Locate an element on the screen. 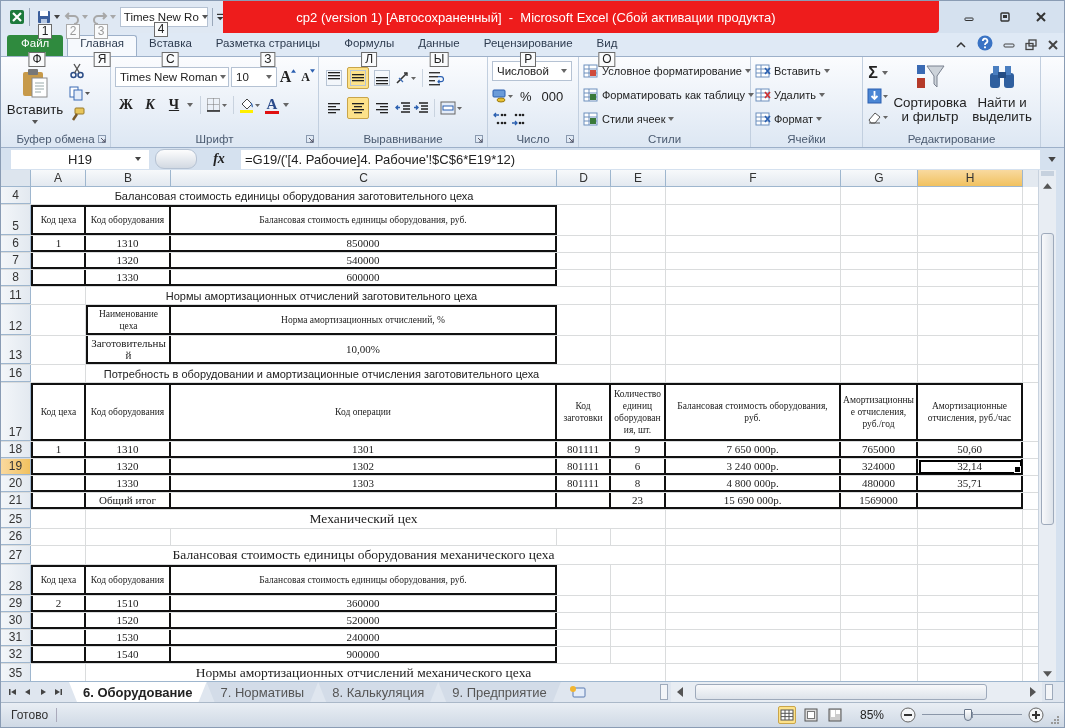 This screenshot has height=728, width=1065. page-break-view-button is located at coordinates (834, 715).